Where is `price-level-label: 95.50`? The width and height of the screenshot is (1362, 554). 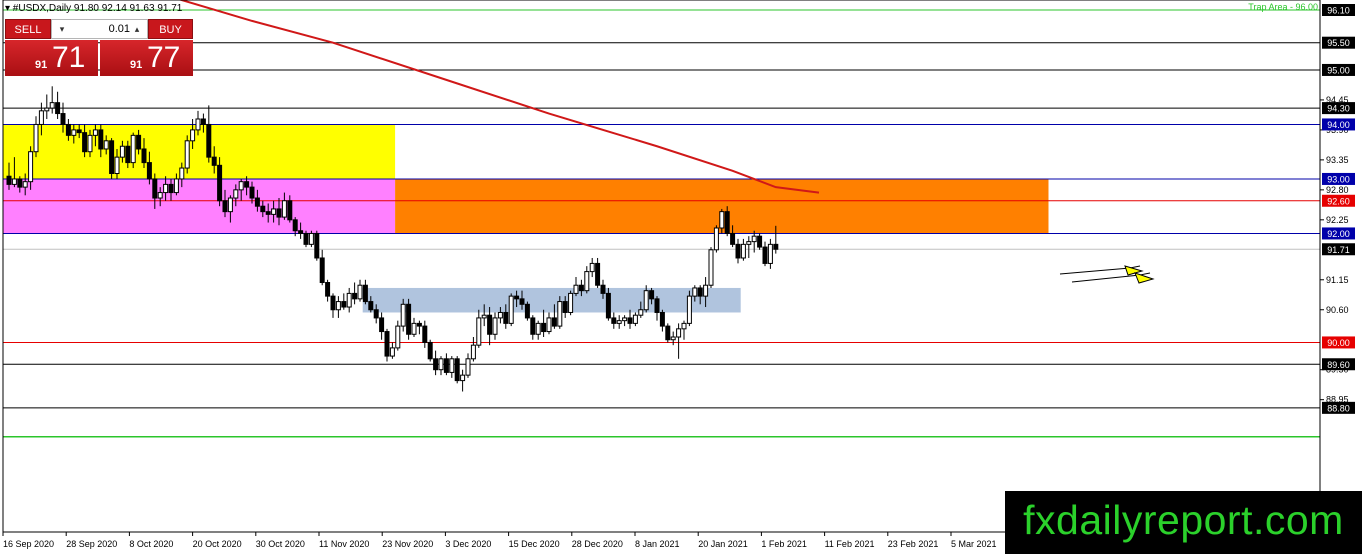 price-level-label: 95.50 is located at coordinates (1338, 43).